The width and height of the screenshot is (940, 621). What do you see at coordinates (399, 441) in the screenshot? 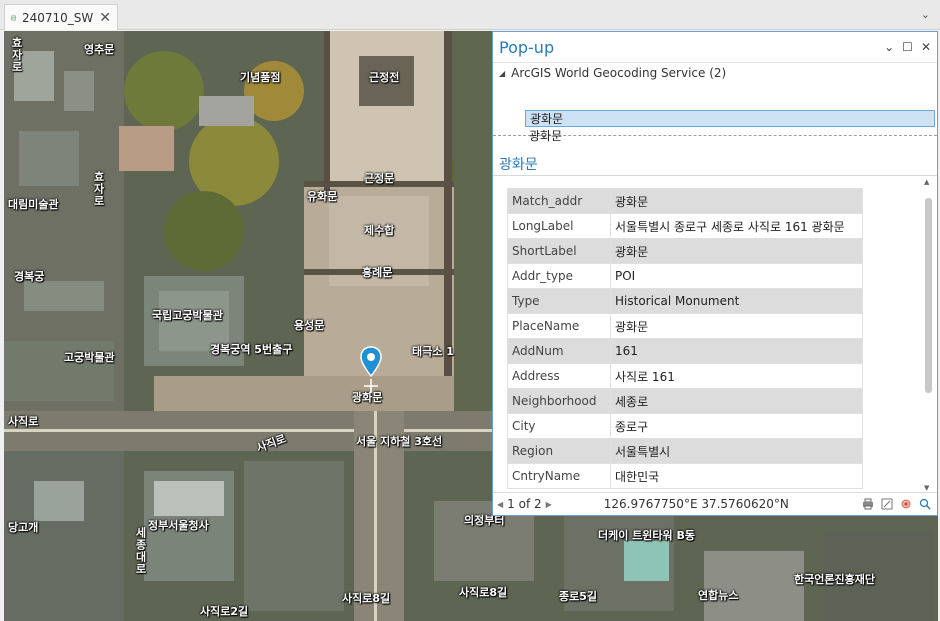
I see `map-label-line3: 서울 지하철 3호선` at bounding box center [399, 441].